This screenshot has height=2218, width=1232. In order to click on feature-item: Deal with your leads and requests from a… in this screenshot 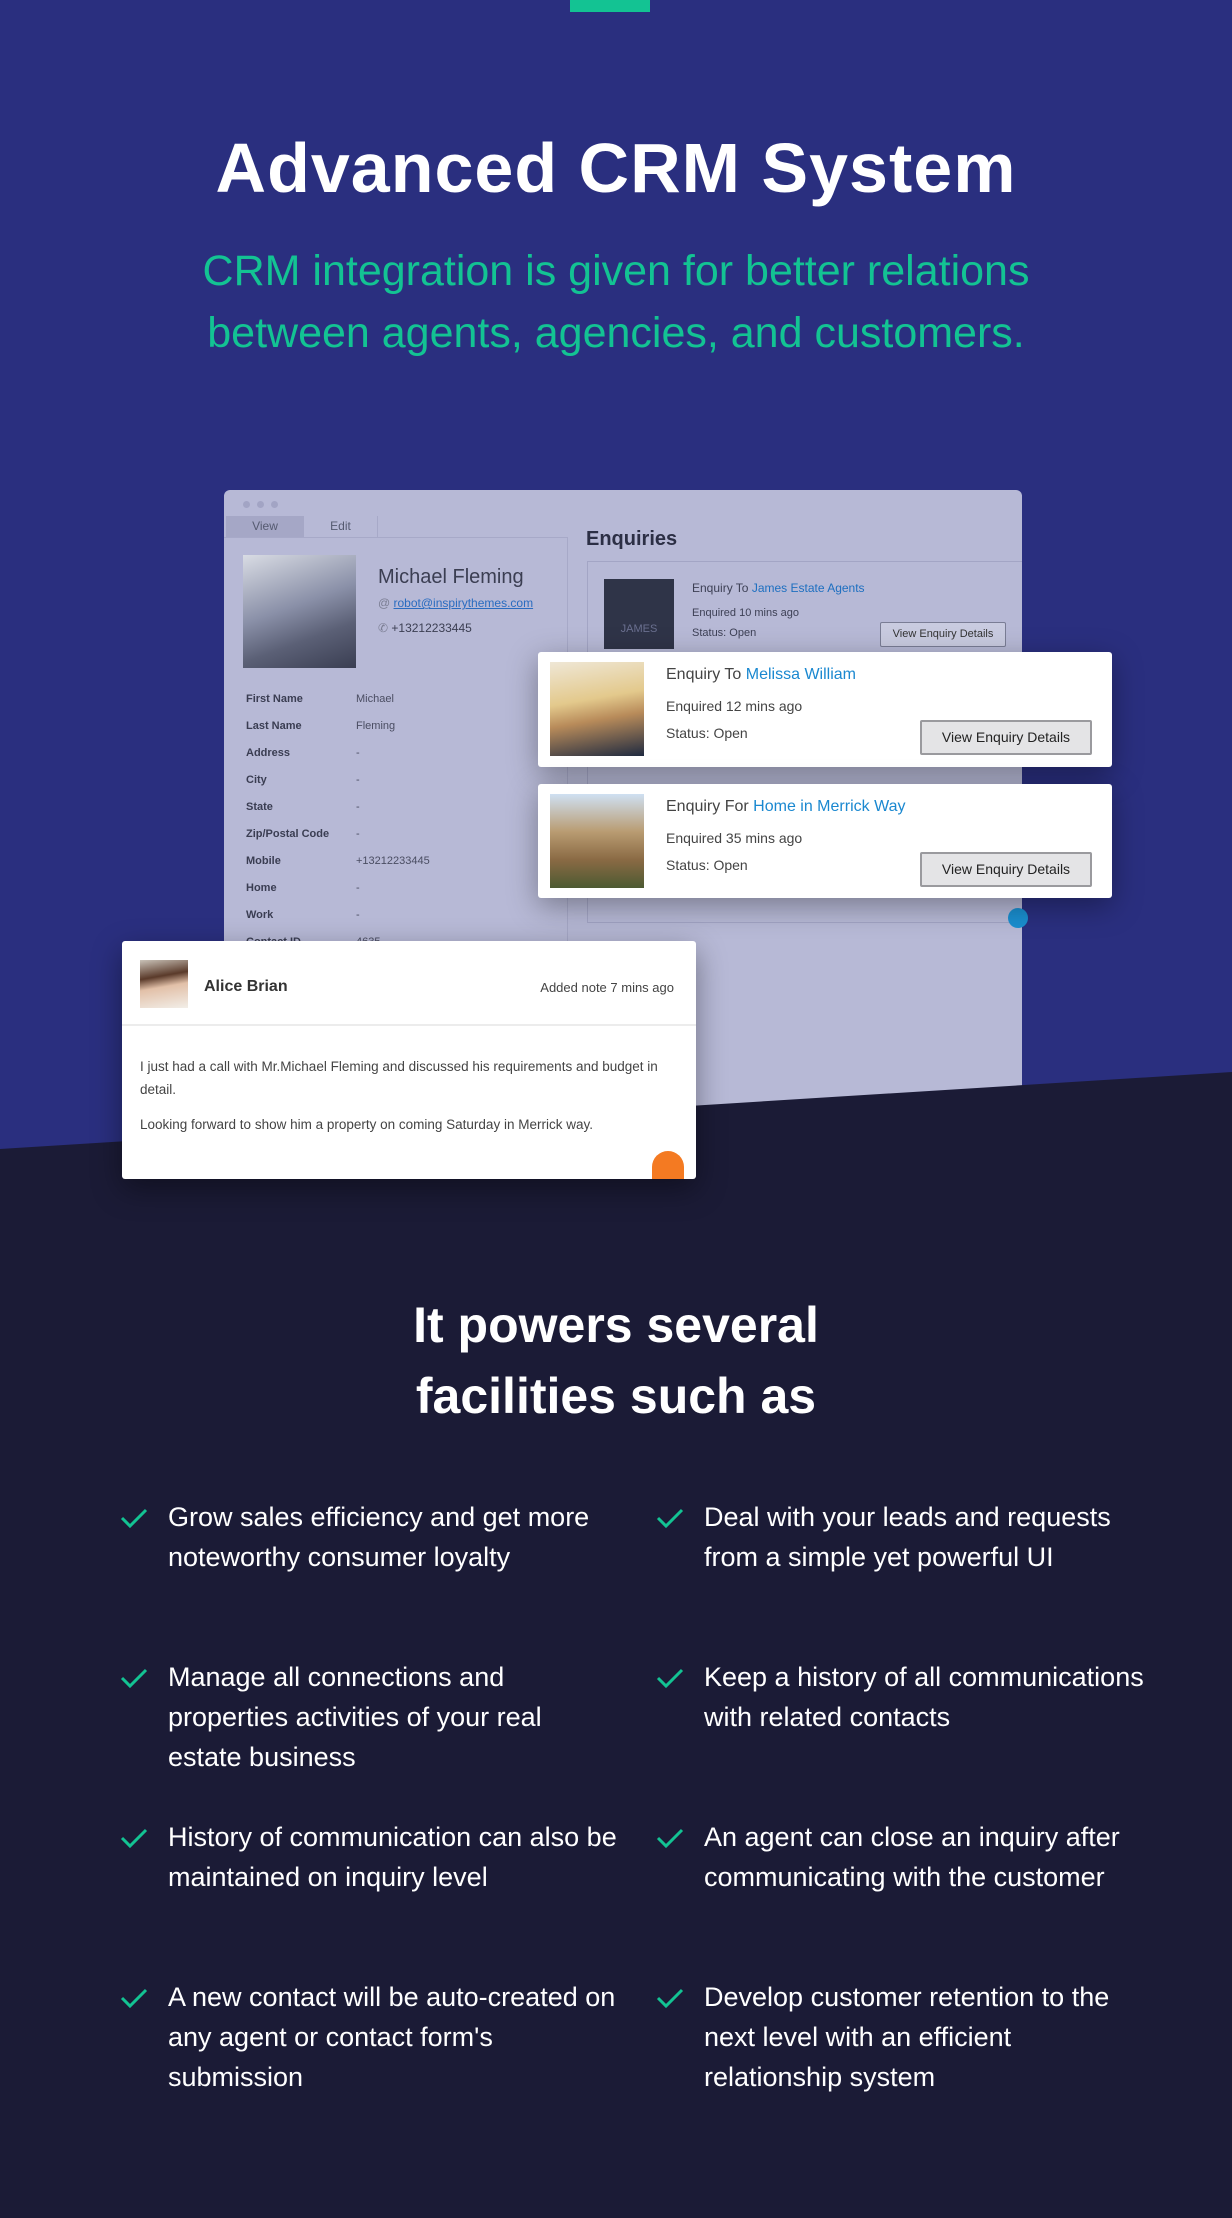, I will do `click(907, 1537)`.